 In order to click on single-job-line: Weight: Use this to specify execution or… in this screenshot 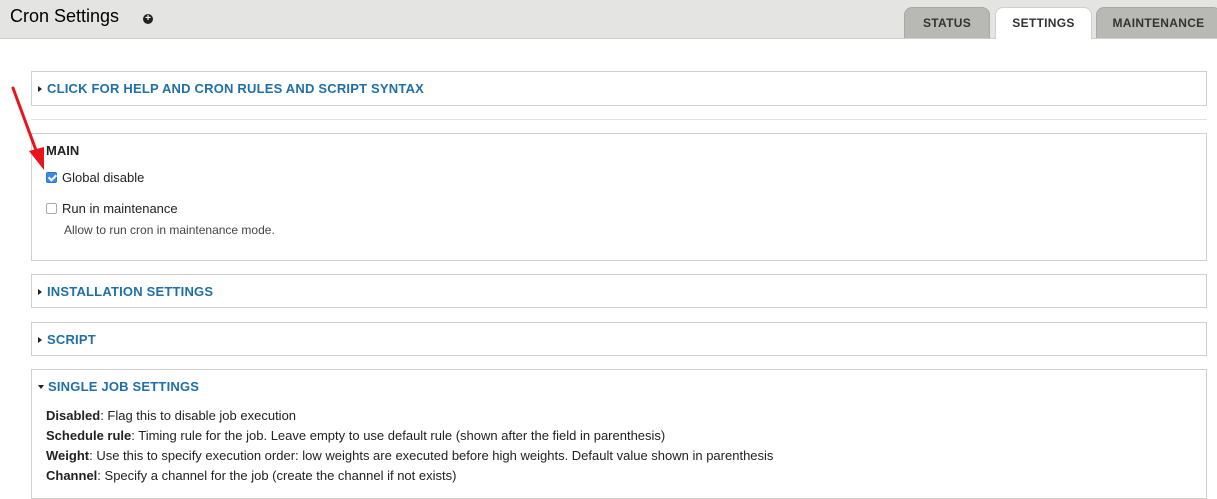, I will do `click(409, 456)`.